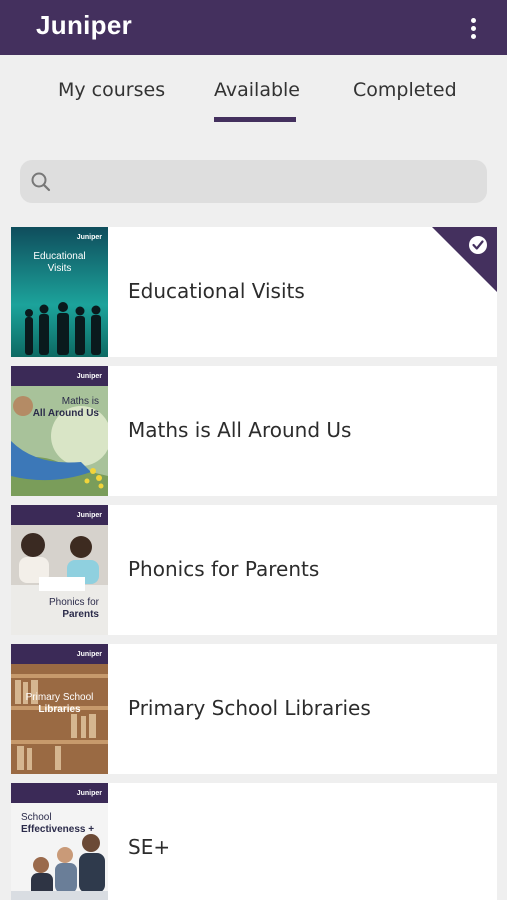 This screenshot has width=507, height=900. I want to click on search-icon, so click(41, 182).